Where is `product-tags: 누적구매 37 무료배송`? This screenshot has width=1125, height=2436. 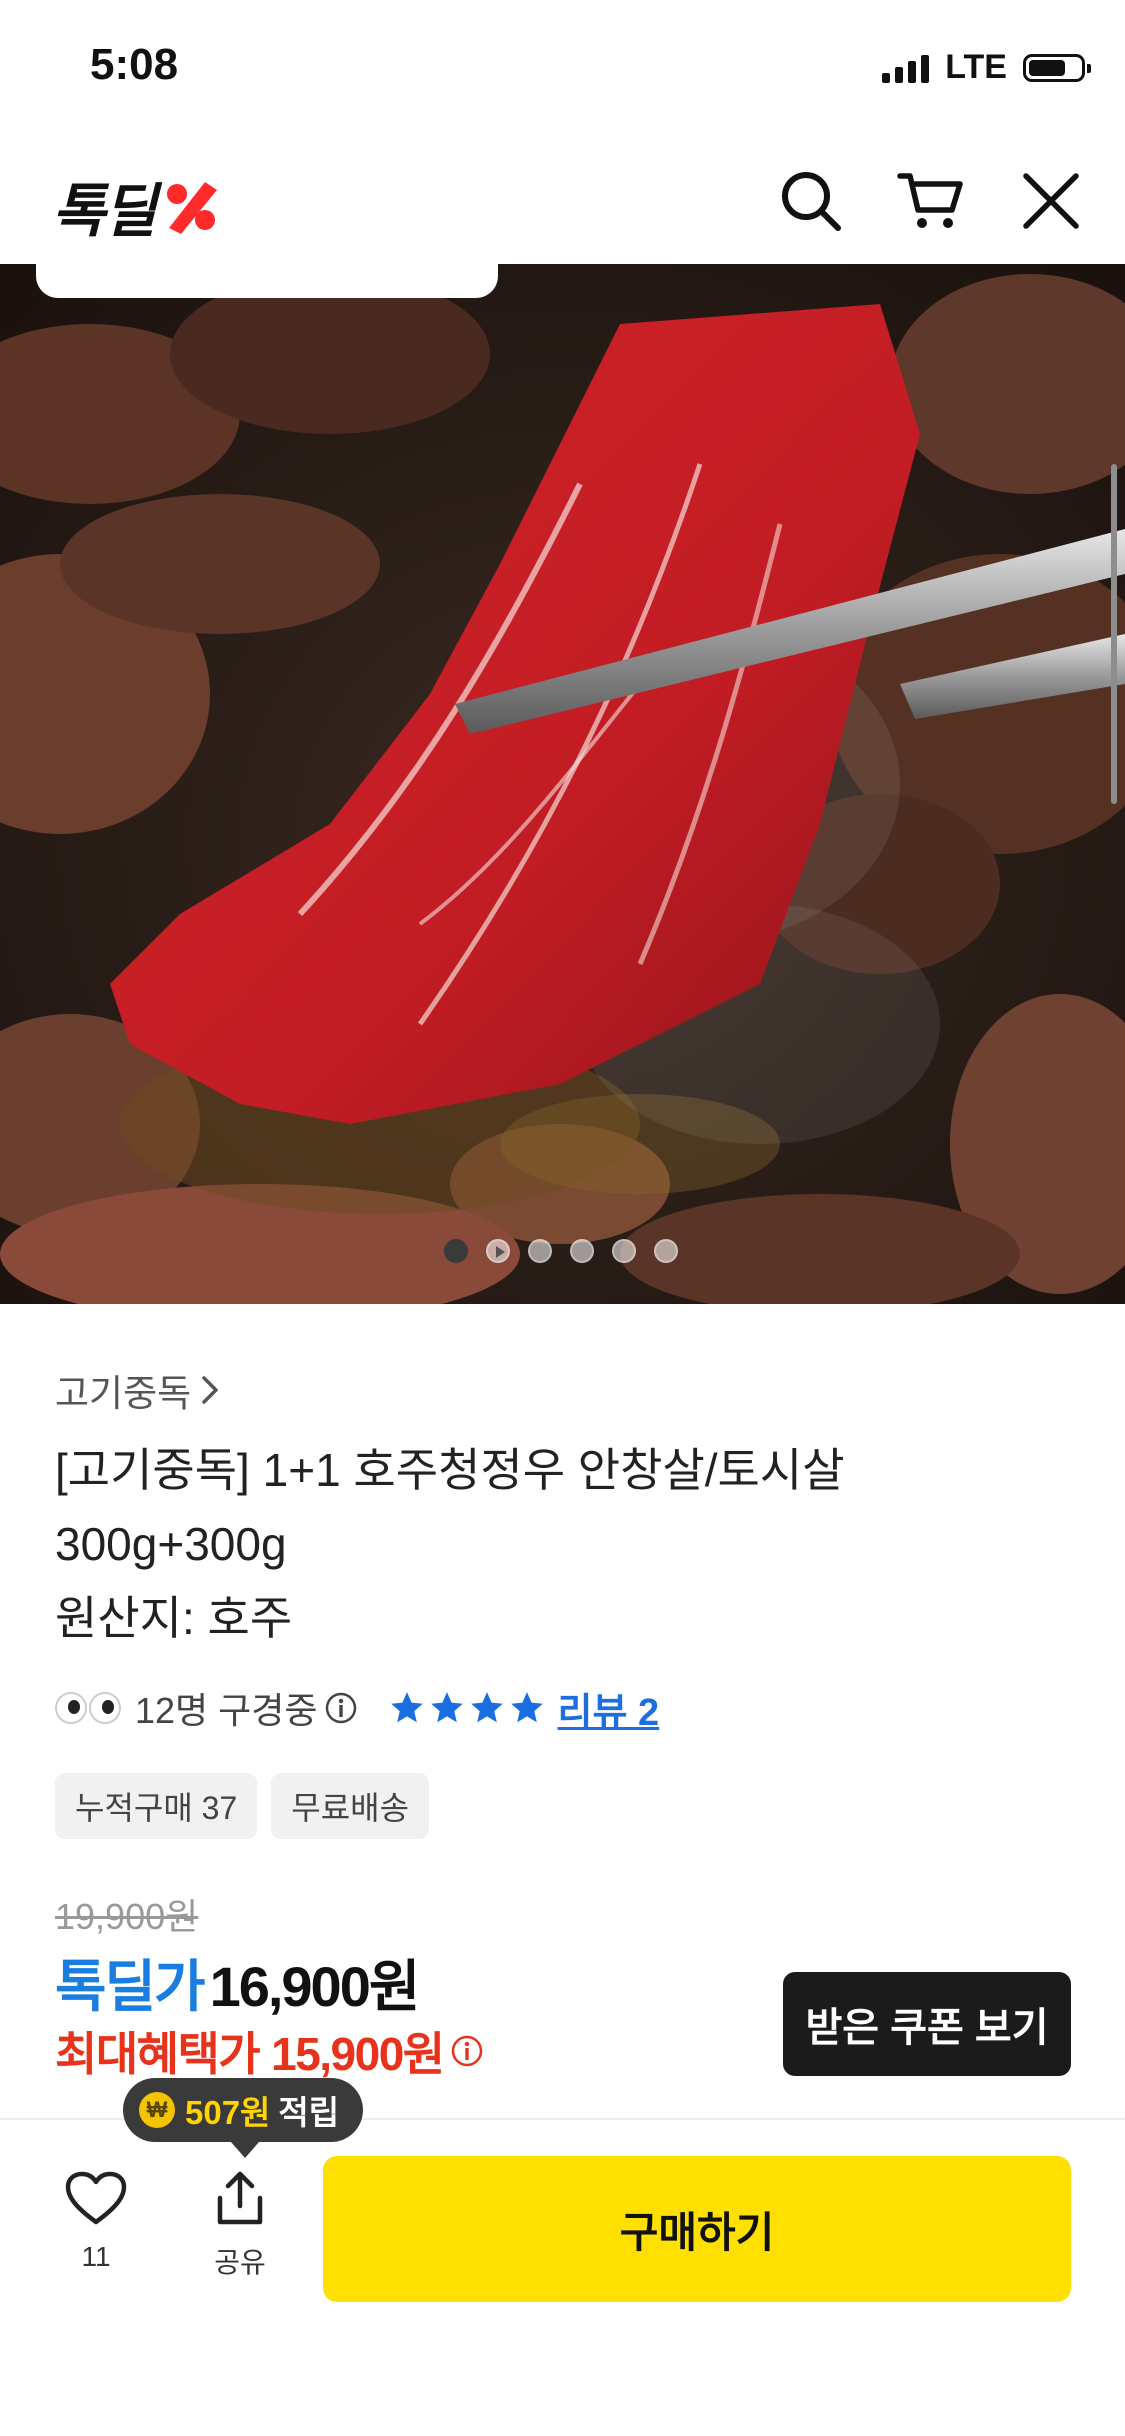
product-tags: 누적구매 37 무료배송 is located at coordinates (242, 1806).